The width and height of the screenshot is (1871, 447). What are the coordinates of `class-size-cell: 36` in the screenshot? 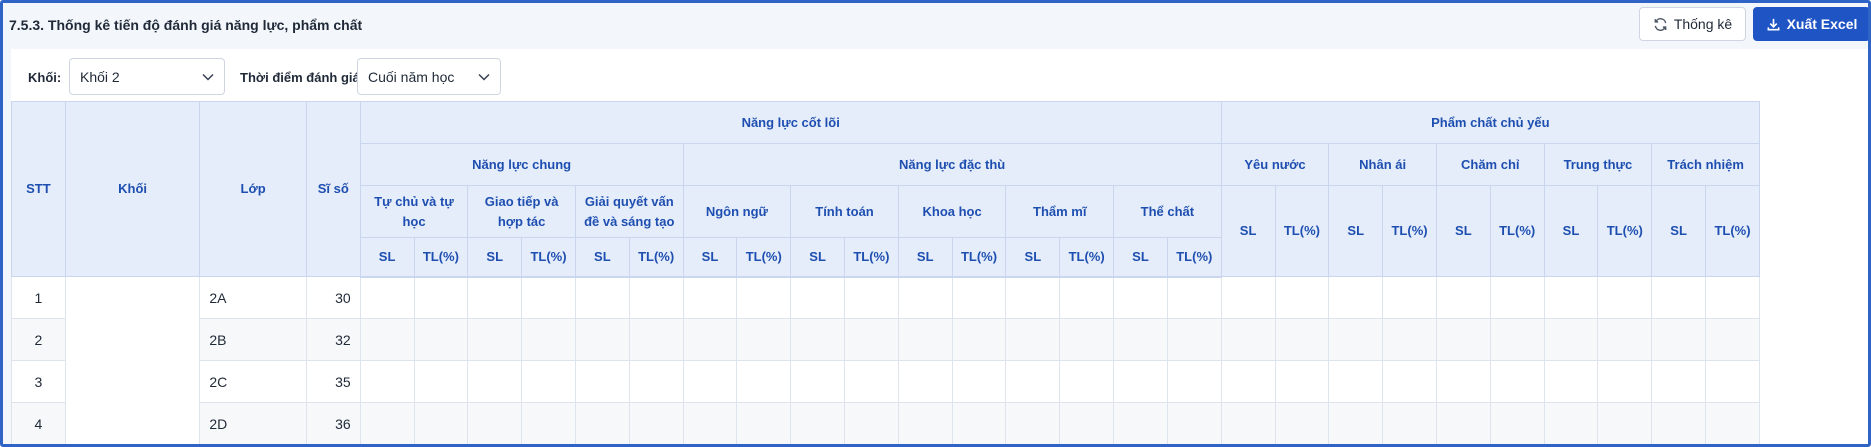 It's located at (333, 423).